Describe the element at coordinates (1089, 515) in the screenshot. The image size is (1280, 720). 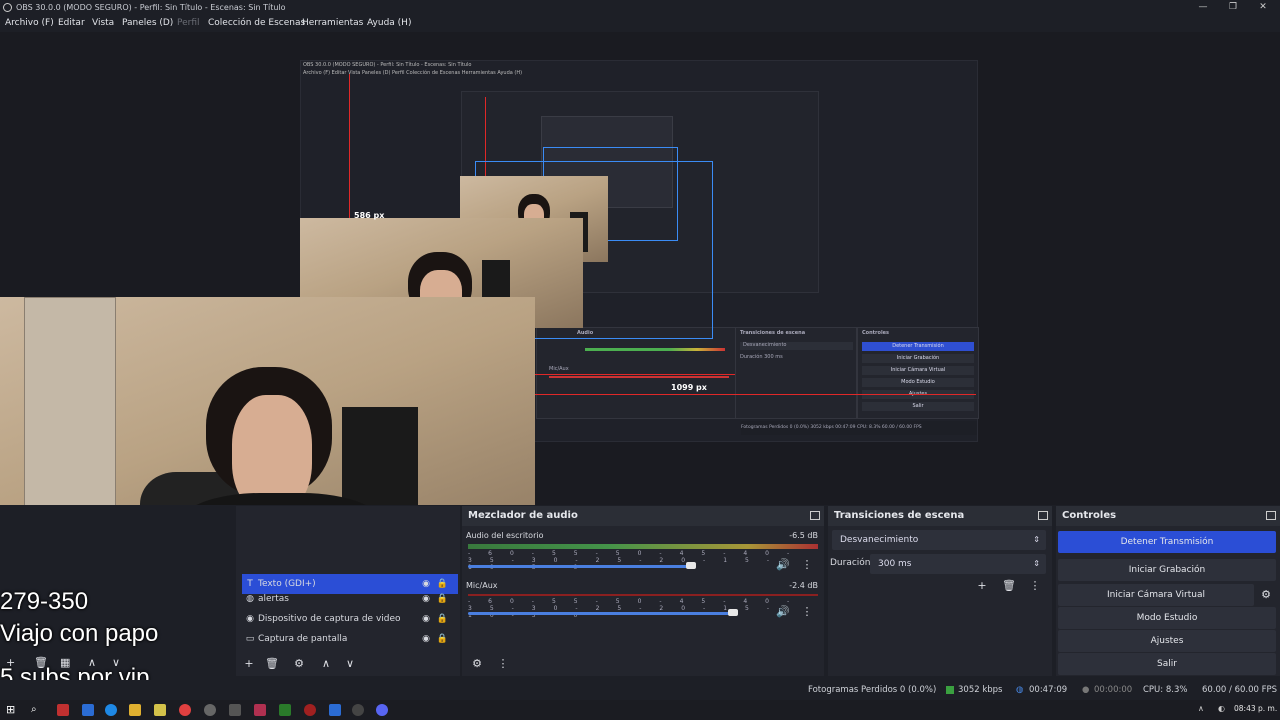
I see `controls-title: Controles` at that location.